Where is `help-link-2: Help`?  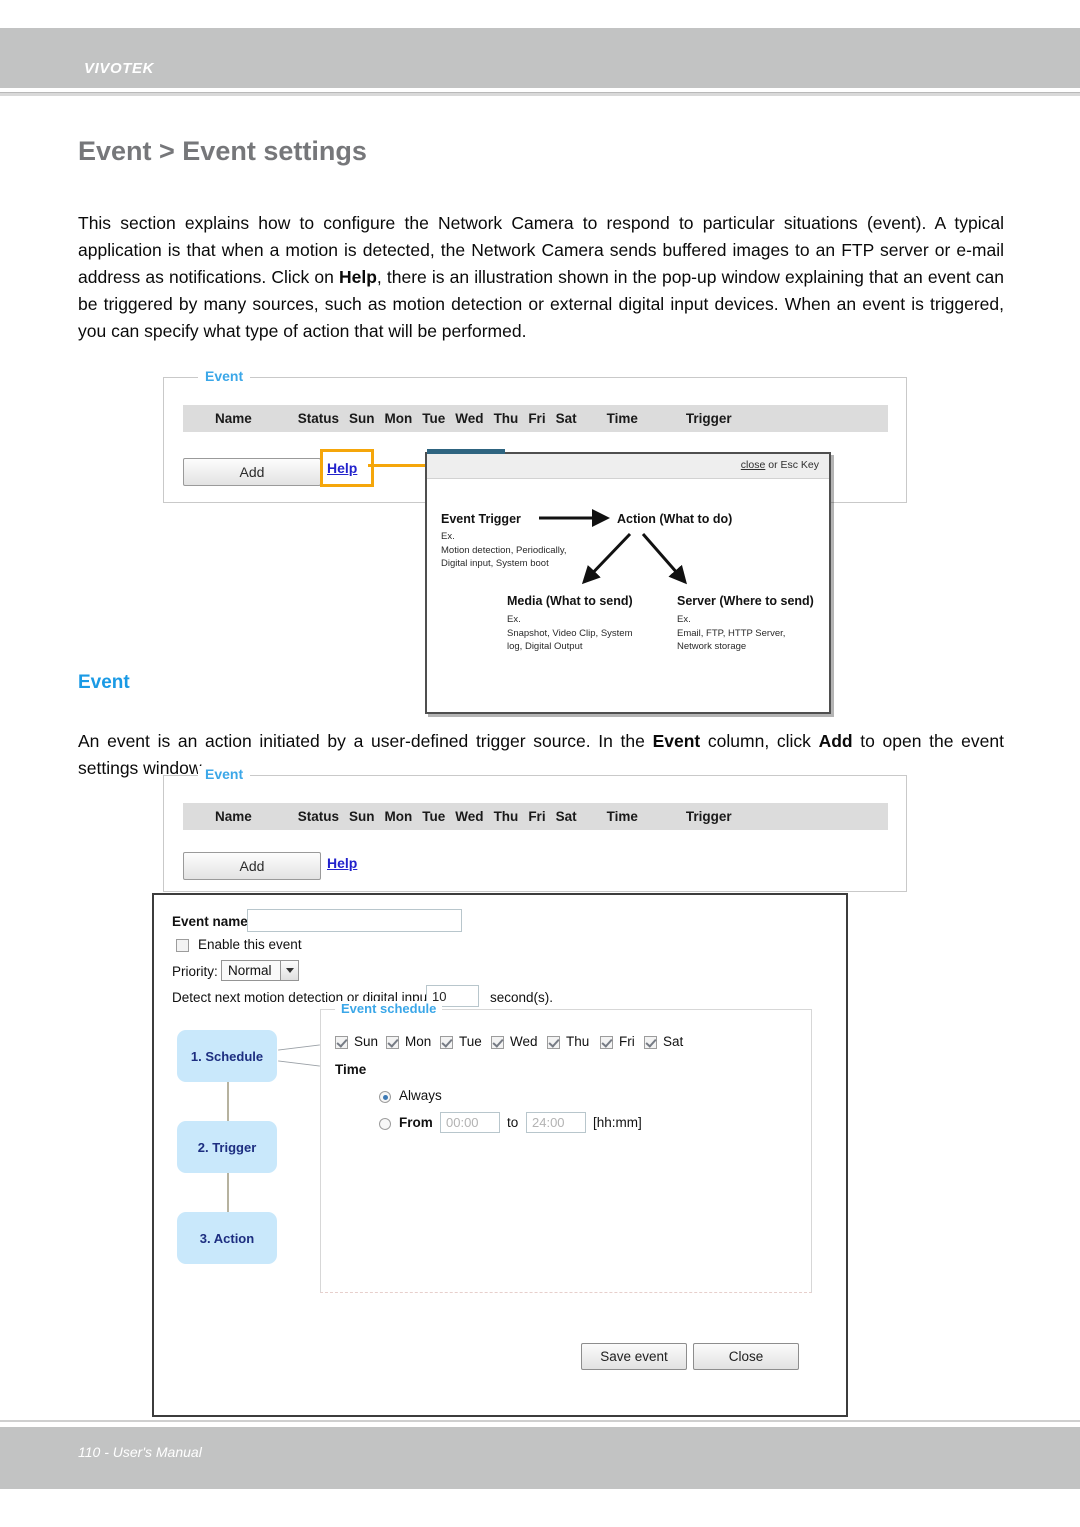 help-link-2: Help is located at coordinates (342, 863).